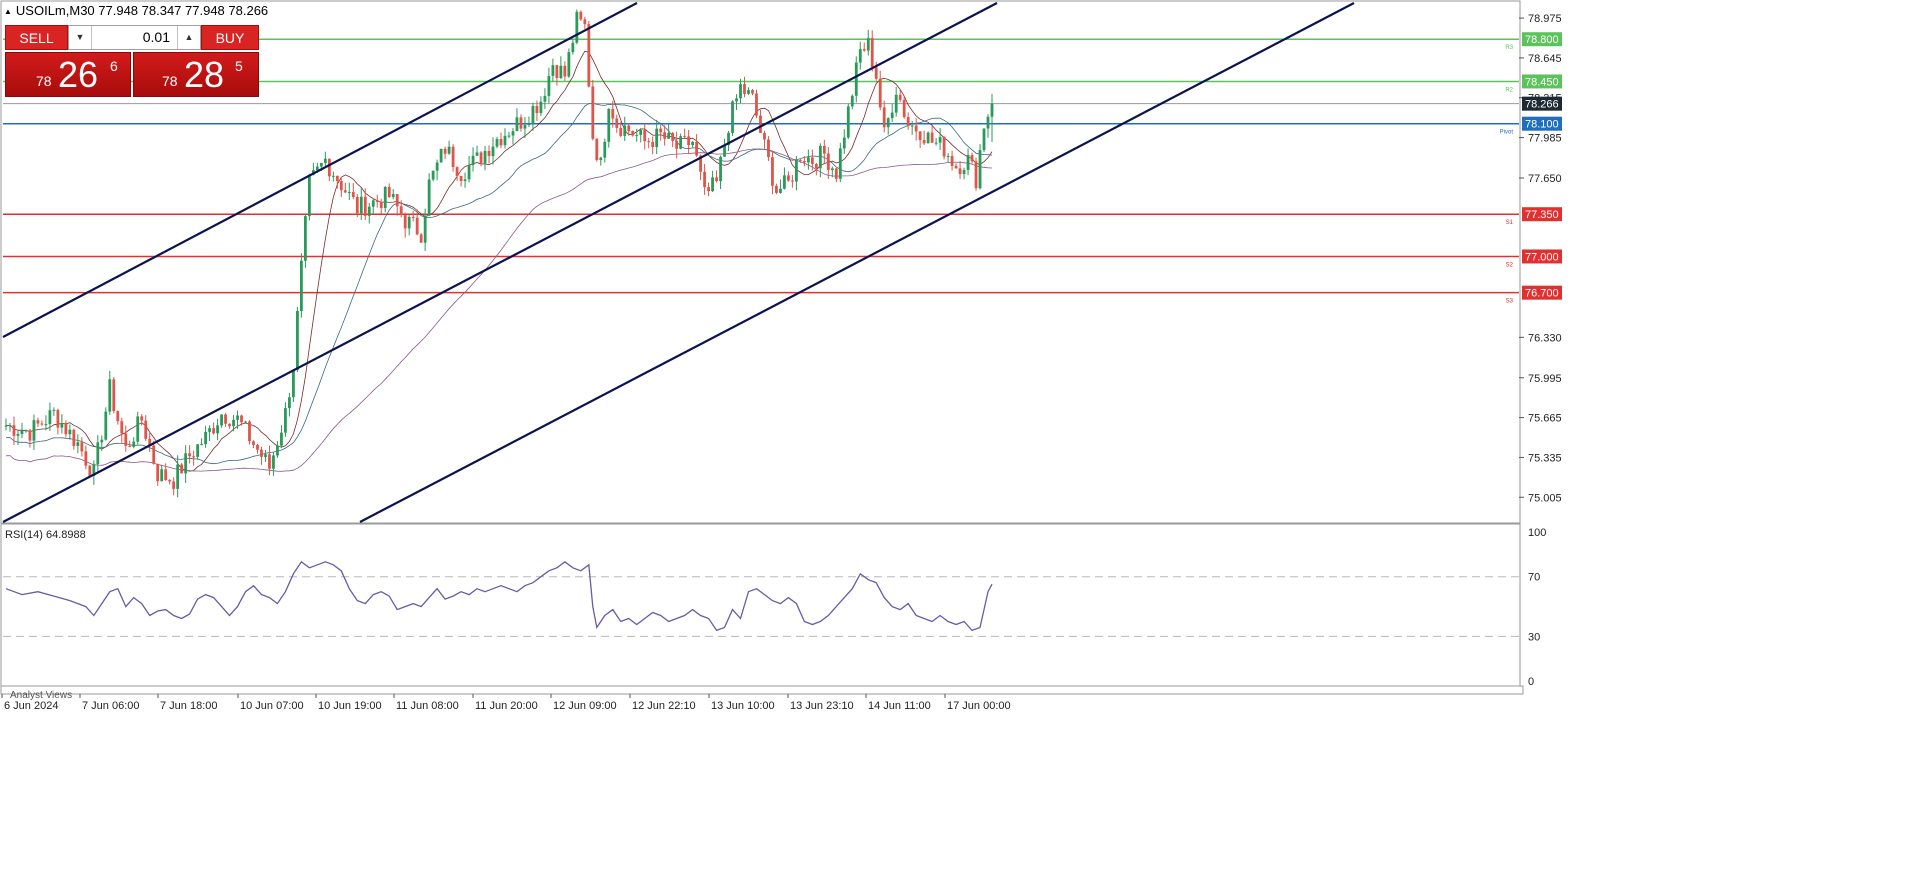 The width and height of the screenshot is (1916, 874). I want to click on buy-button: BUY, so click(230, 37).